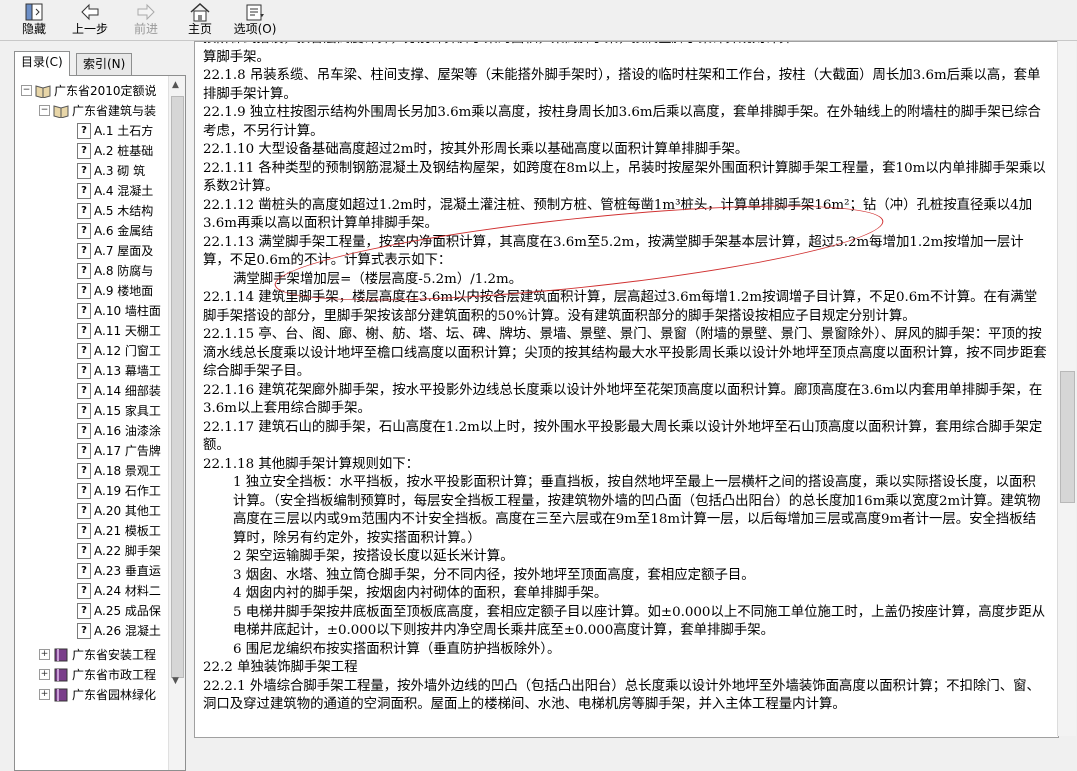 The width and height of the screenshot is (1077, 771). Describe the element at coordinates (124, 270) in the screenshot. I see `tree-item-label: A.8 防腐与` at that location.